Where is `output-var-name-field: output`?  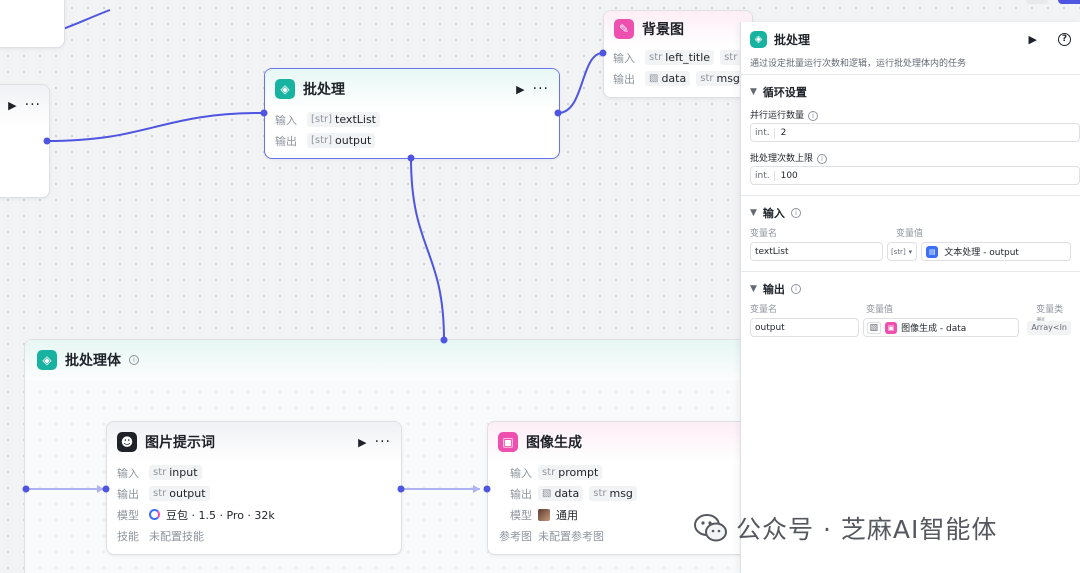
output-var-name-field: output is located at coordinates (804, 327).